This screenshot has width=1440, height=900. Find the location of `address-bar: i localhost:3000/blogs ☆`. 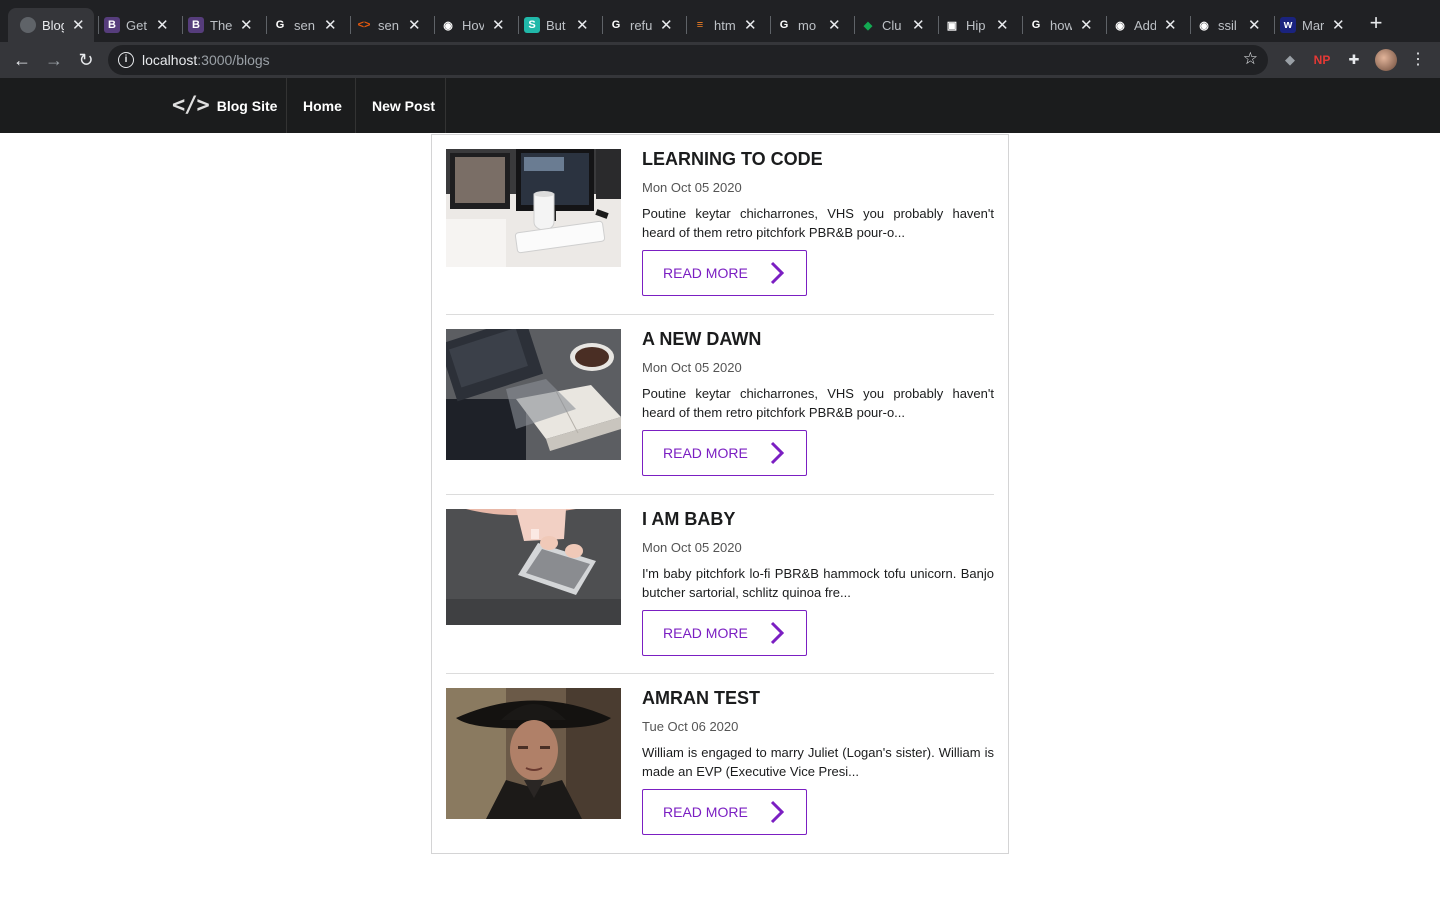

address-bar: i localhost:3000/blogs ☆ is located at coordinates (688, 60).